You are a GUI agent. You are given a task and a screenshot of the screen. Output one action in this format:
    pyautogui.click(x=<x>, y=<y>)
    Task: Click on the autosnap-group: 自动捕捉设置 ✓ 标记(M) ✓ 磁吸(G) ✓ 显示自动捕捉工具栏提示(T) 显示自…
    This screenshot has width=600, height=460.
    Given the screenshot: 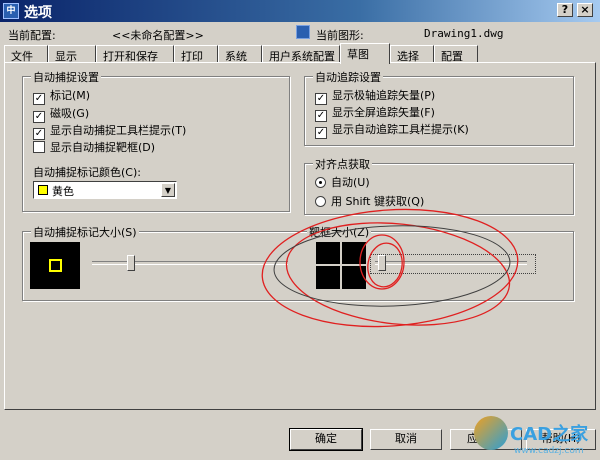 What is the action you would take?
    pyautogui.click(x=156, y=140)
    